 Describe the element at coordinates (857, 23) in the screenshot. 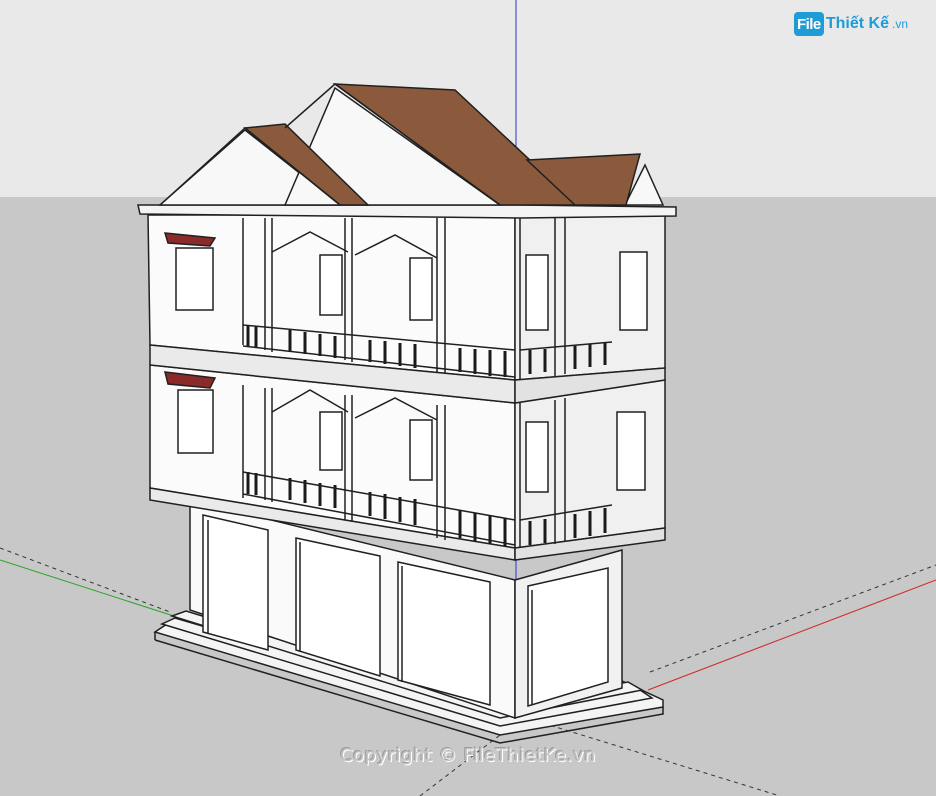

I see `logo-name: Thiết Kế` at that location.